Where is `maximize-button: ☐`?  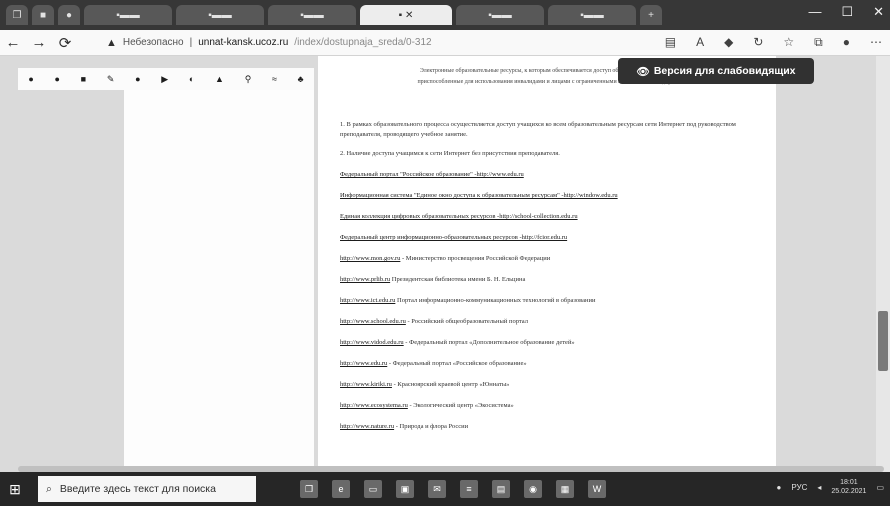 maximize-button: ☐ is located at coordinates (847, 12).